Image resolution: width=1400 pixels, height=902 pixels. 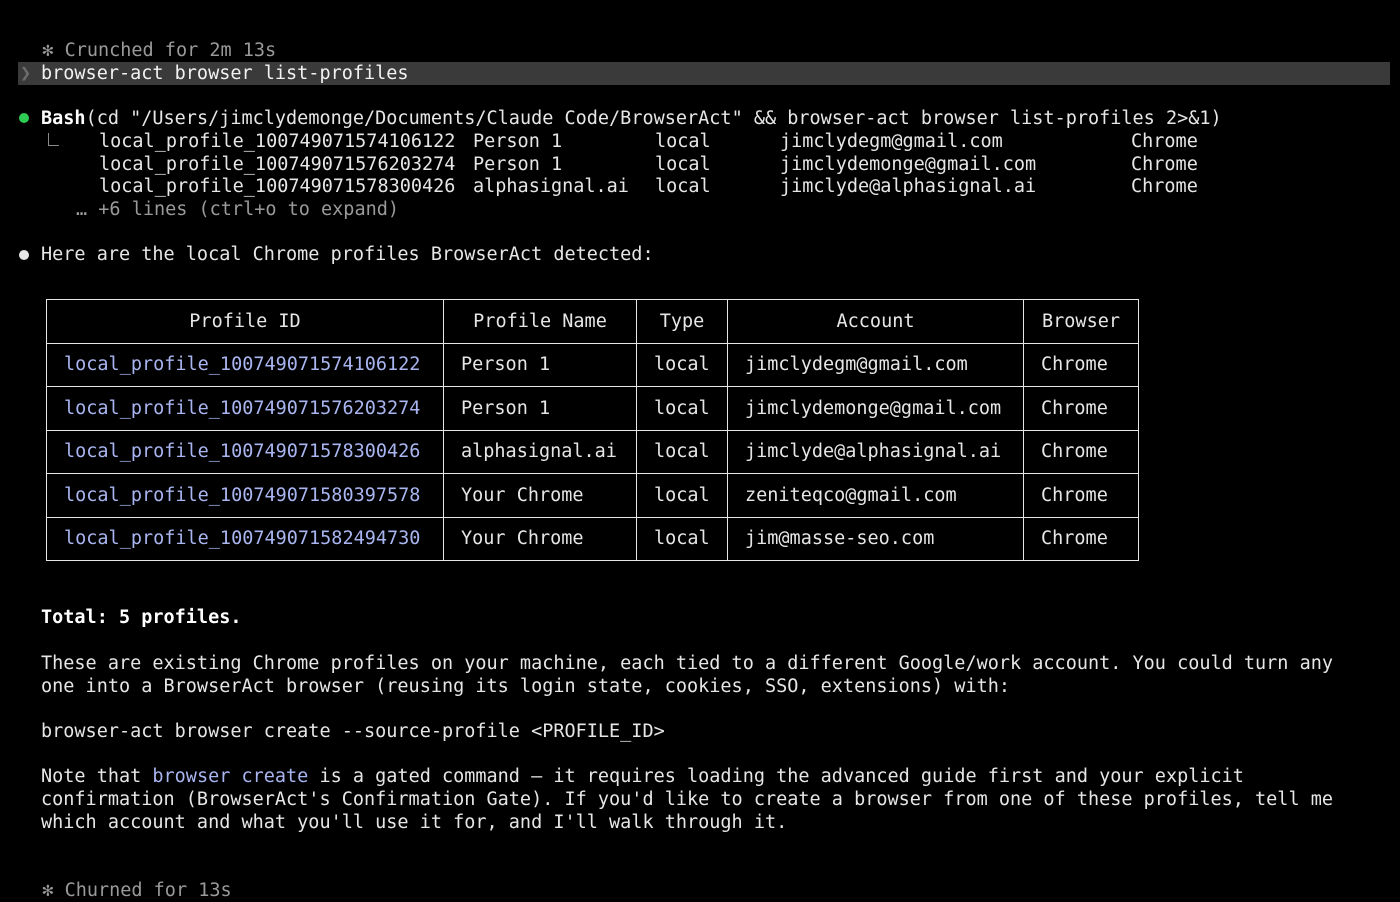 I want to click on note-prefix: Note that, so click(x=97, y=776).